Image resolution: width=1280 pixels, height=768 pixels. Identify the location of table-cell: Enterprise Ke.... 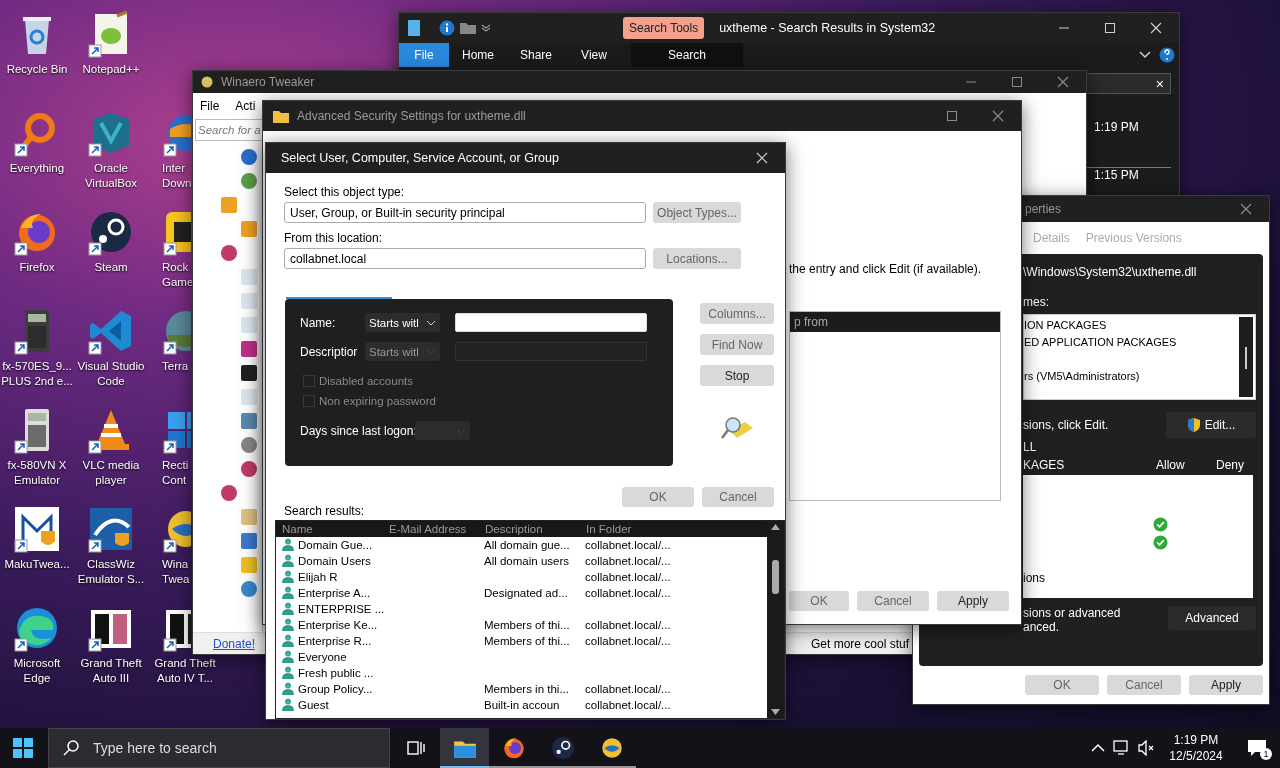
(343, 625).